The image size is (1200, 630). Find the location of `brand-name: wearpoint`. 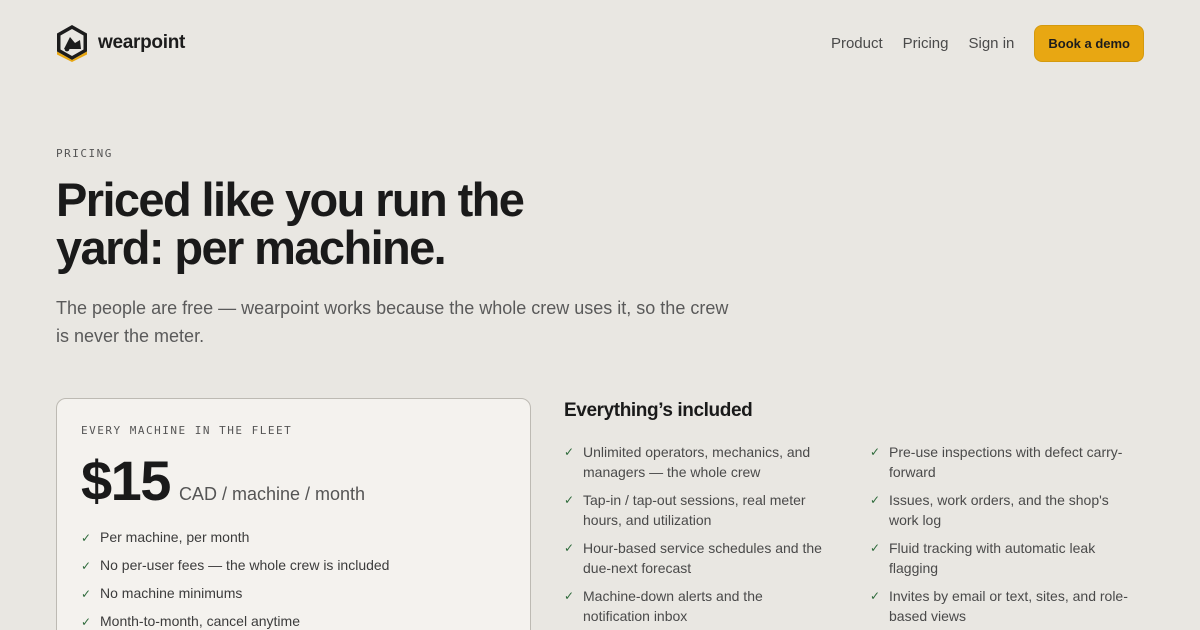

brand-name: wearpoint is located at coordinates (142, 42).